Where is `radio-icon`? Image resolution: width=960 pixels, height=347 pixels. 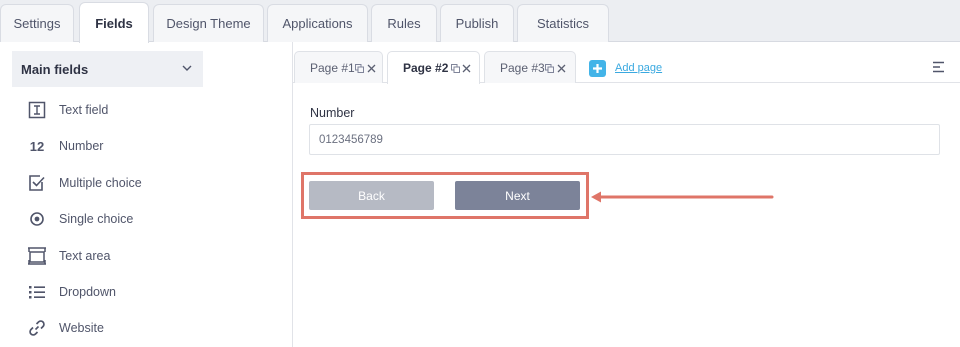
radio-icon is located at coordinates (37, 219).